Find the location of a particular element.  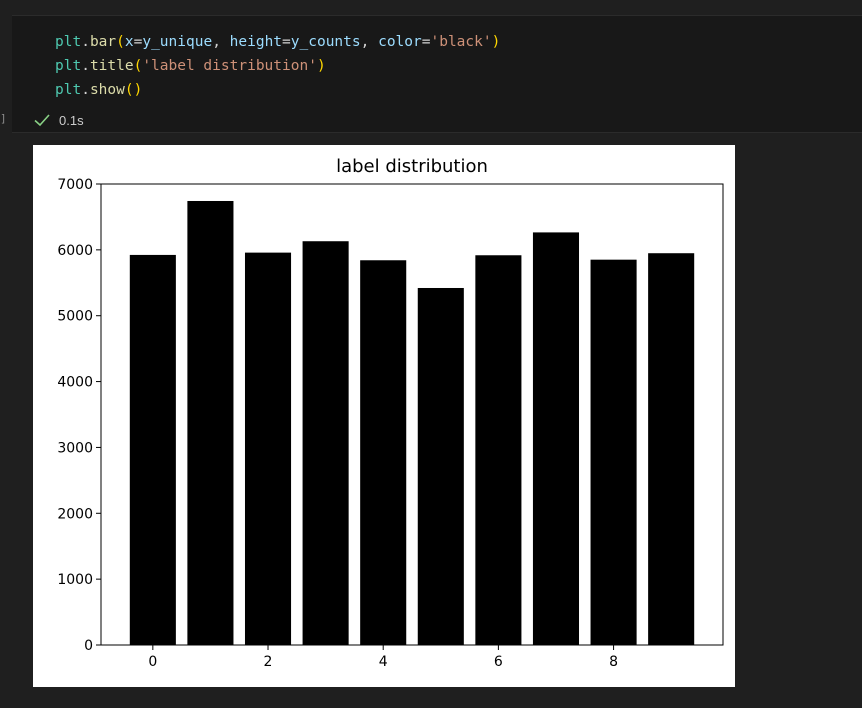

y-tick-label: 0 is located at coordinates (88, 646).